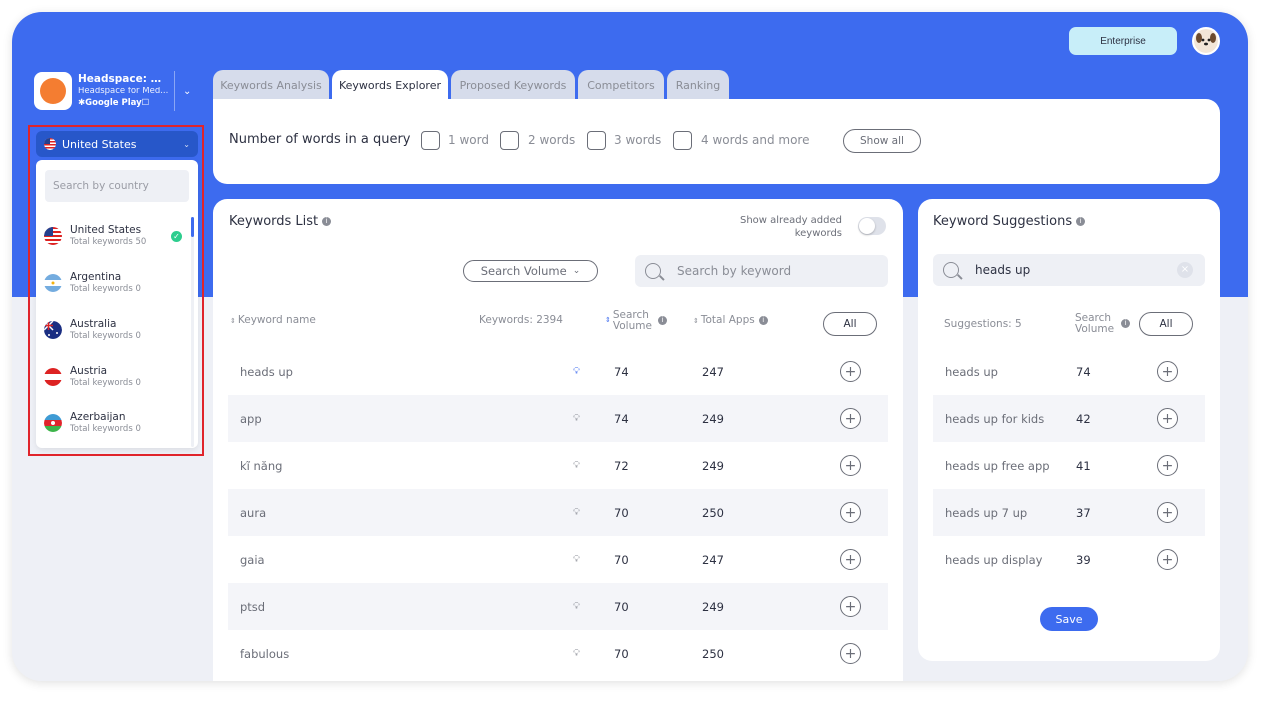  What do you see at coordinates (850, 324) in the screenshot?
I see `add-all-button: All` at bounding box center [850, 324].